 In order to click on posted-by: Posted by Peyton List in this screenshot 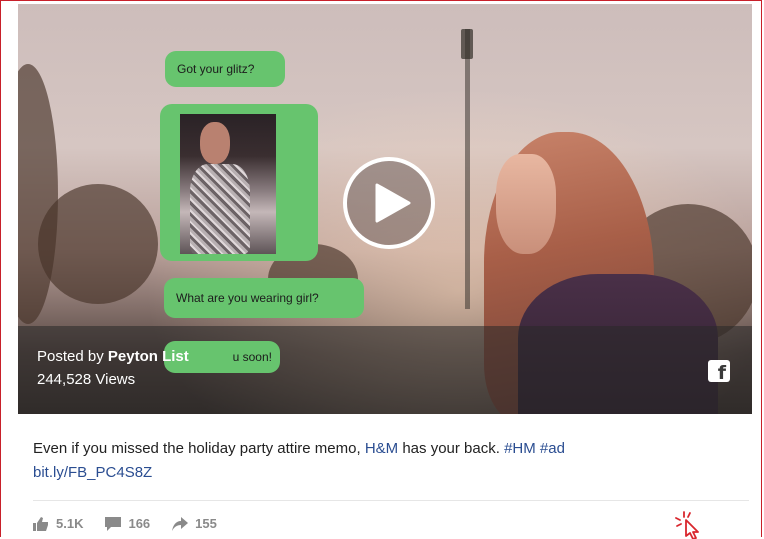, I will do `click(113, 356)`.